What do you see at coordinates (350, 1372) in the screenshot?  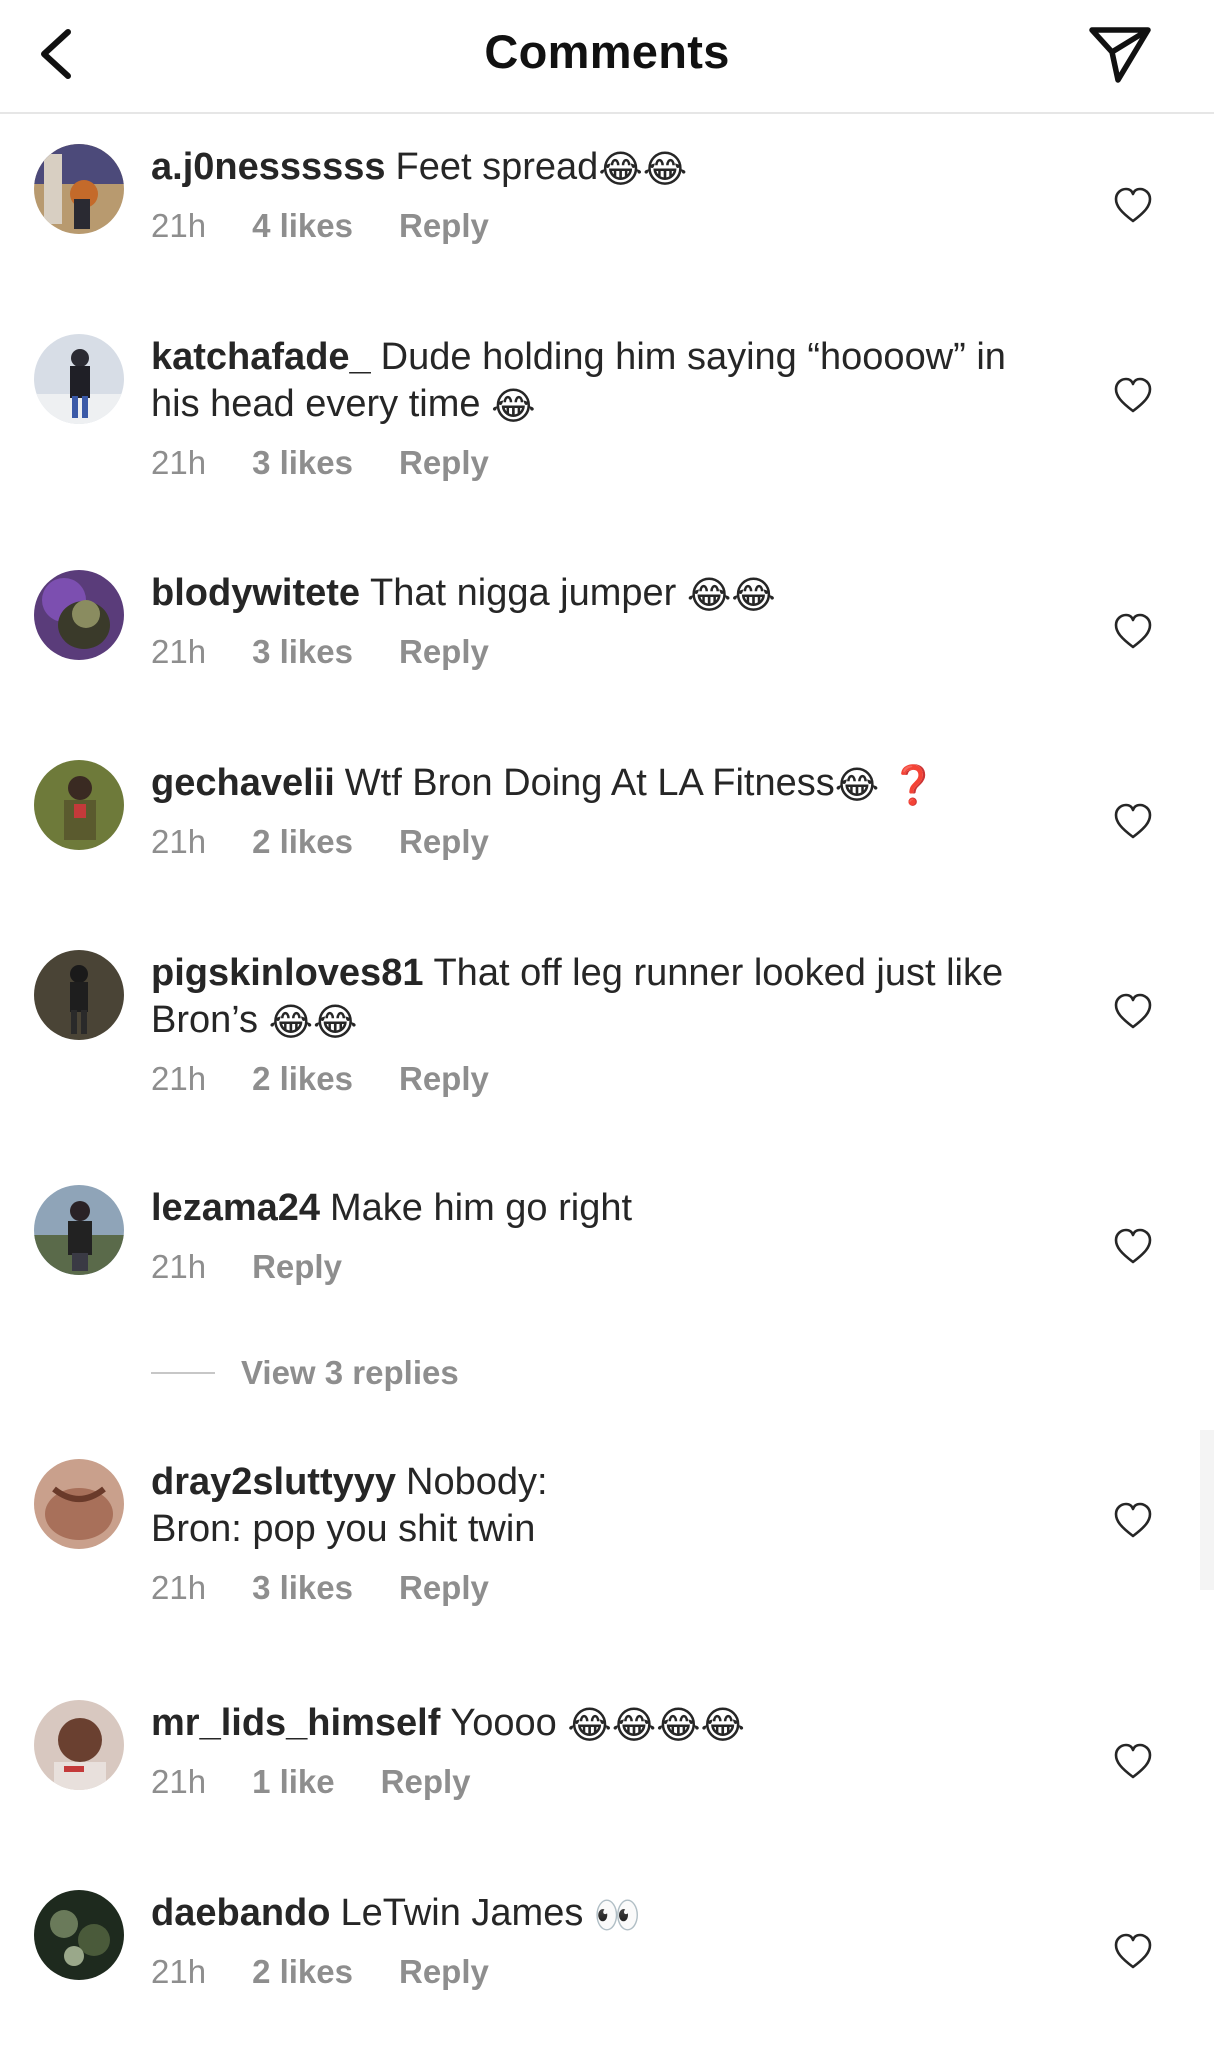 I see `view-replies-label: View 3 replies` at bounding box center [350, 1372].